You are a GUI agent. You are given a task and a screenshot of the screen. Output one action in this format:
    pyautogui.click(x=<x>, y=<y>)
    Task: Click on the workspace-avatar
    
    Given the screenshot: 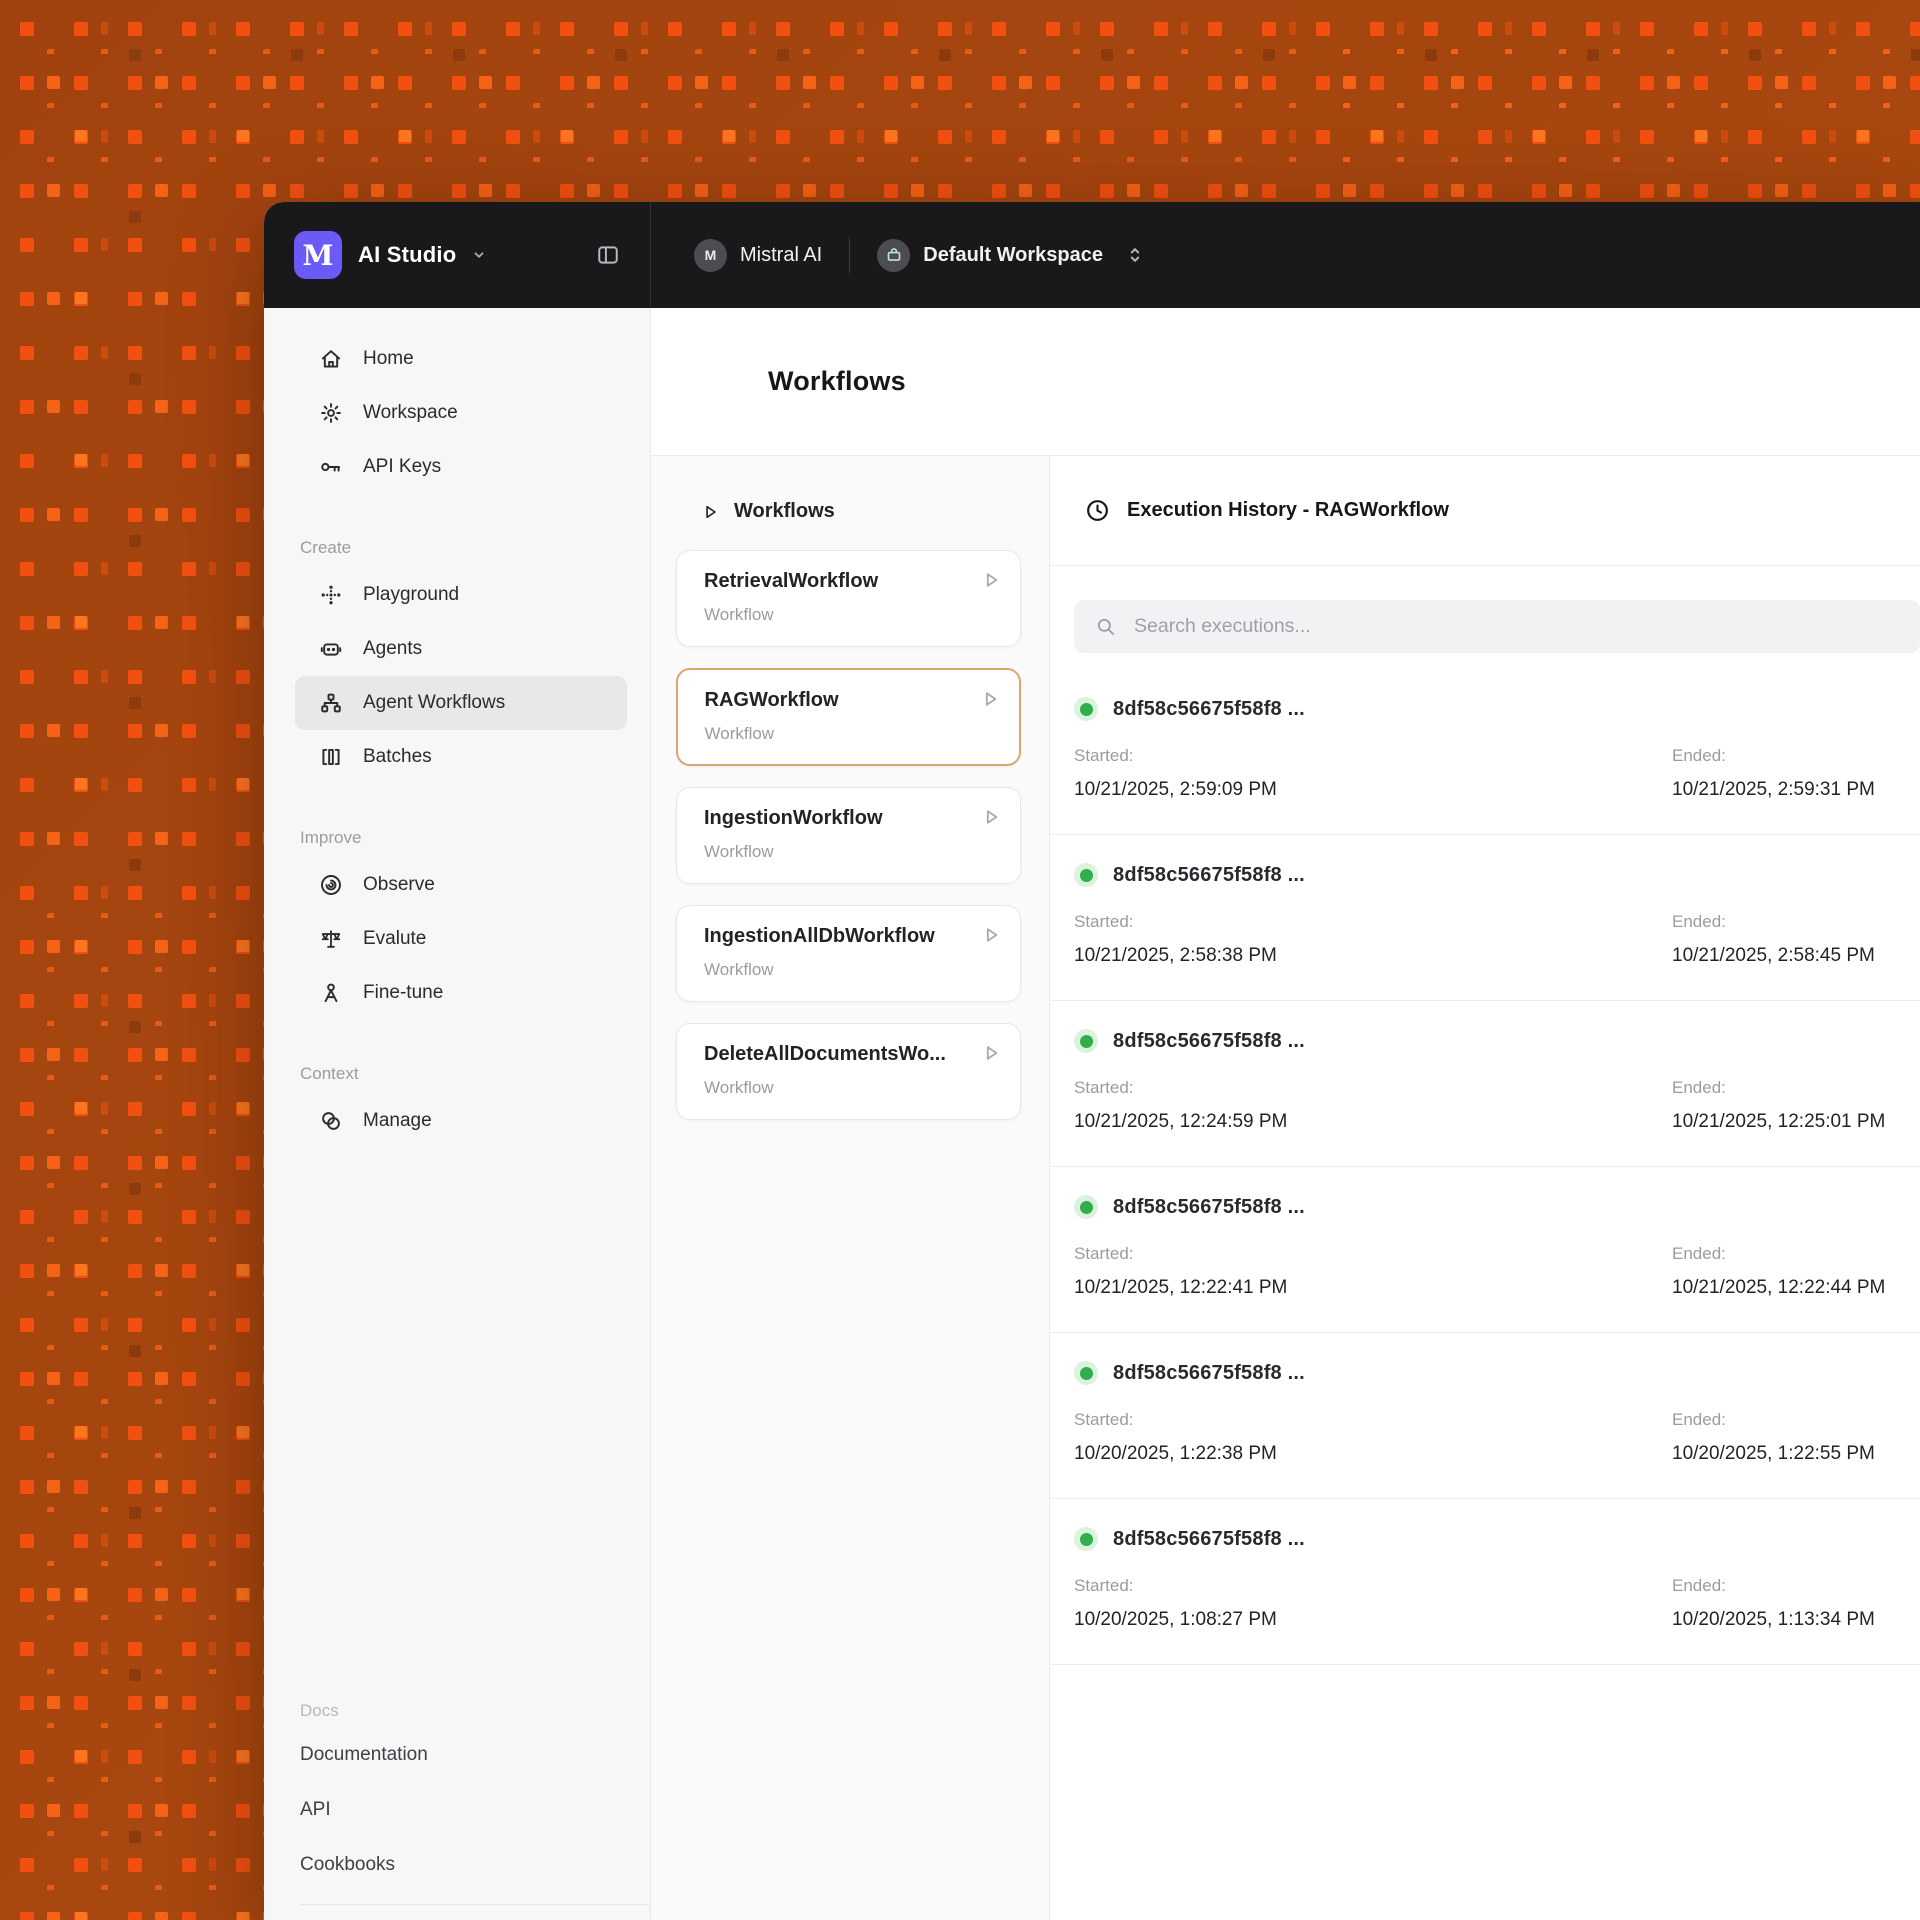 What is the action you would take?
    pyautogui.click(x=894, y=255)
    